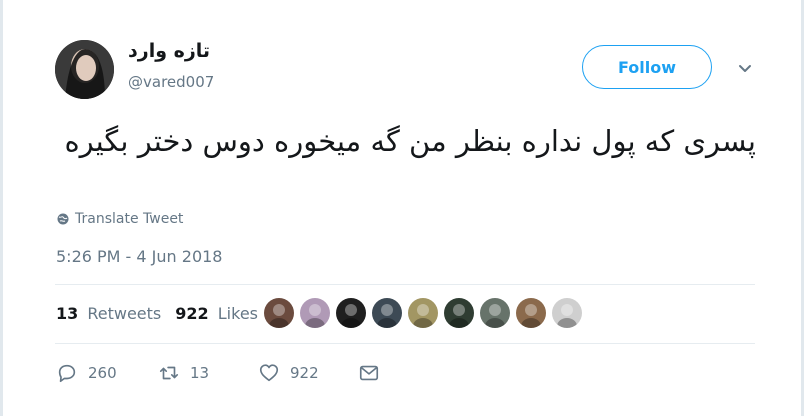 This screenshot has height=416, width=804. Describe the element at coordinates (129, 219) in the screenshot. I see `translate-tweet-label: Translate Tweet` at that location.